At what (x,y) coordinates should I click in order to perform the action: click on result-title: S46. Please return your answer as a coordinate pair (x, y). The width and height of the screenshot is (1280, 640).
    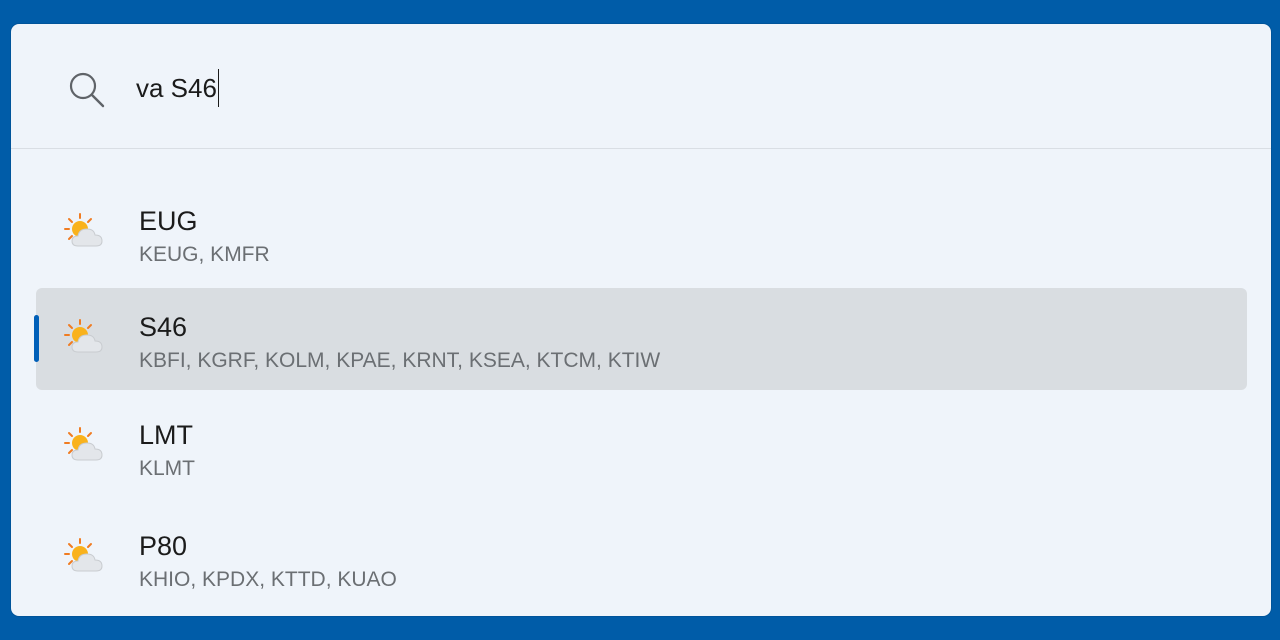
    Looking at the image, I should click on (163, 327).